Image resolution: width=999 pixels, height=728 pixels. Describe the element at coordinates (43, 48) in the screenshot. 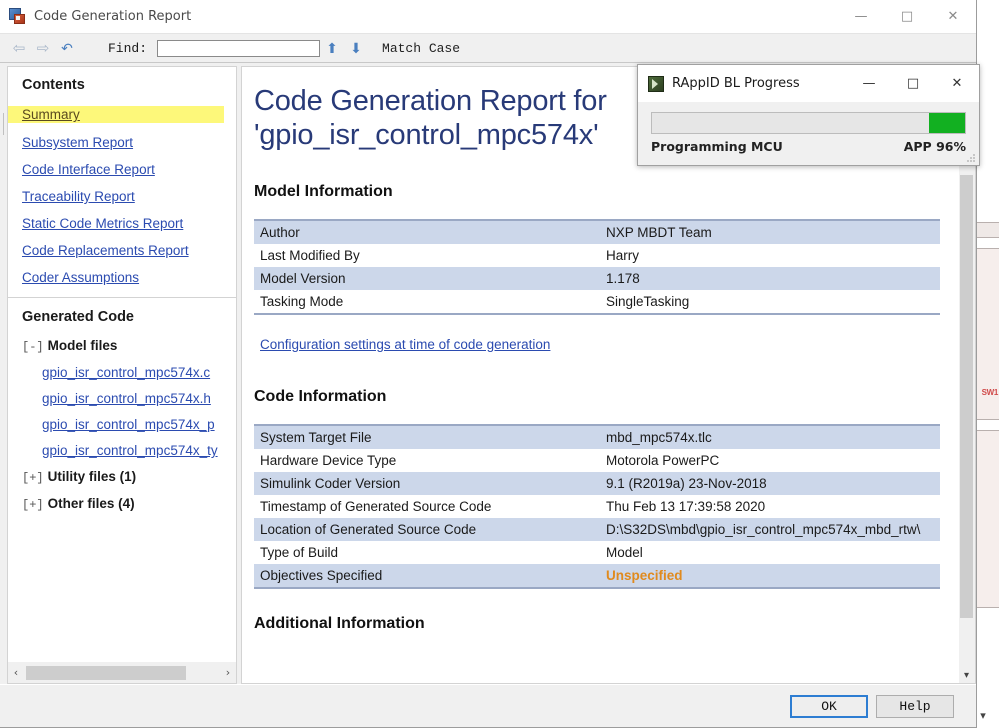

I see `forward-arrow-icon: ⇨` at that location.